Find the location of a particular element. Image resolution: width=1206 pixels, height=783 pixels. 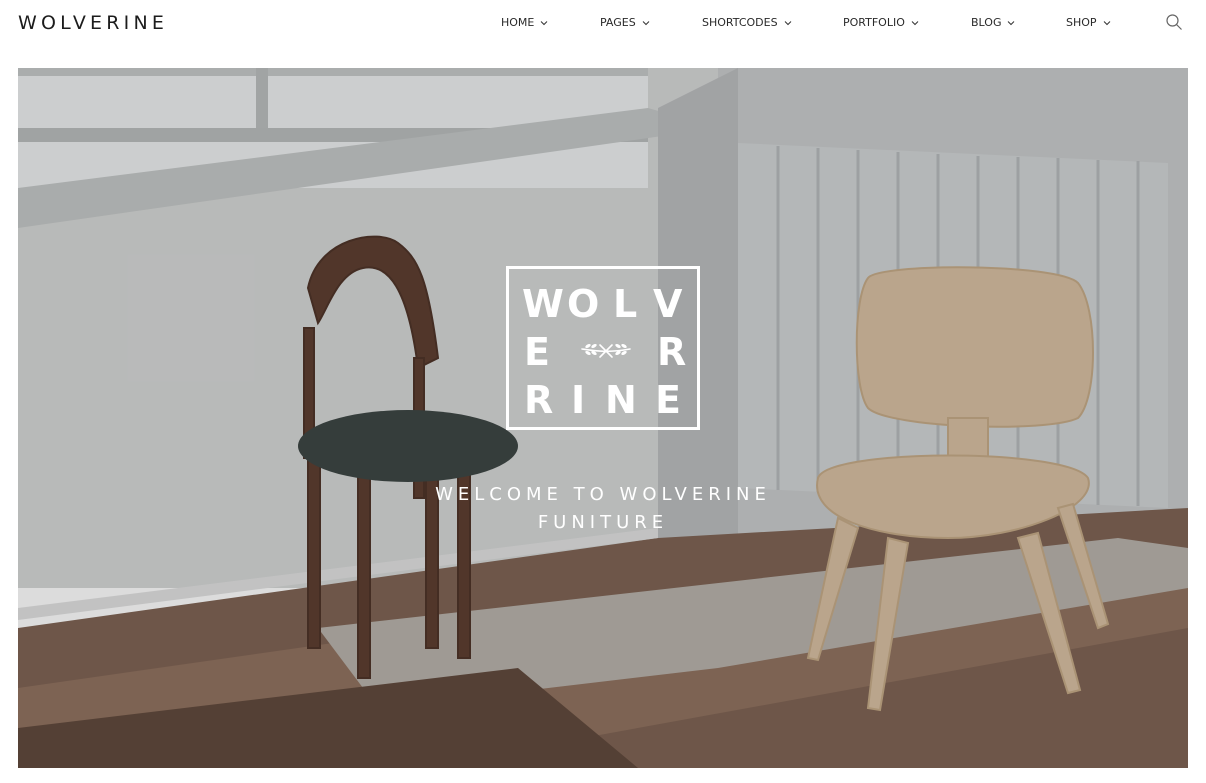

nav-item-portfolio: PORTFOLIO is located at coordinates (881, 22).